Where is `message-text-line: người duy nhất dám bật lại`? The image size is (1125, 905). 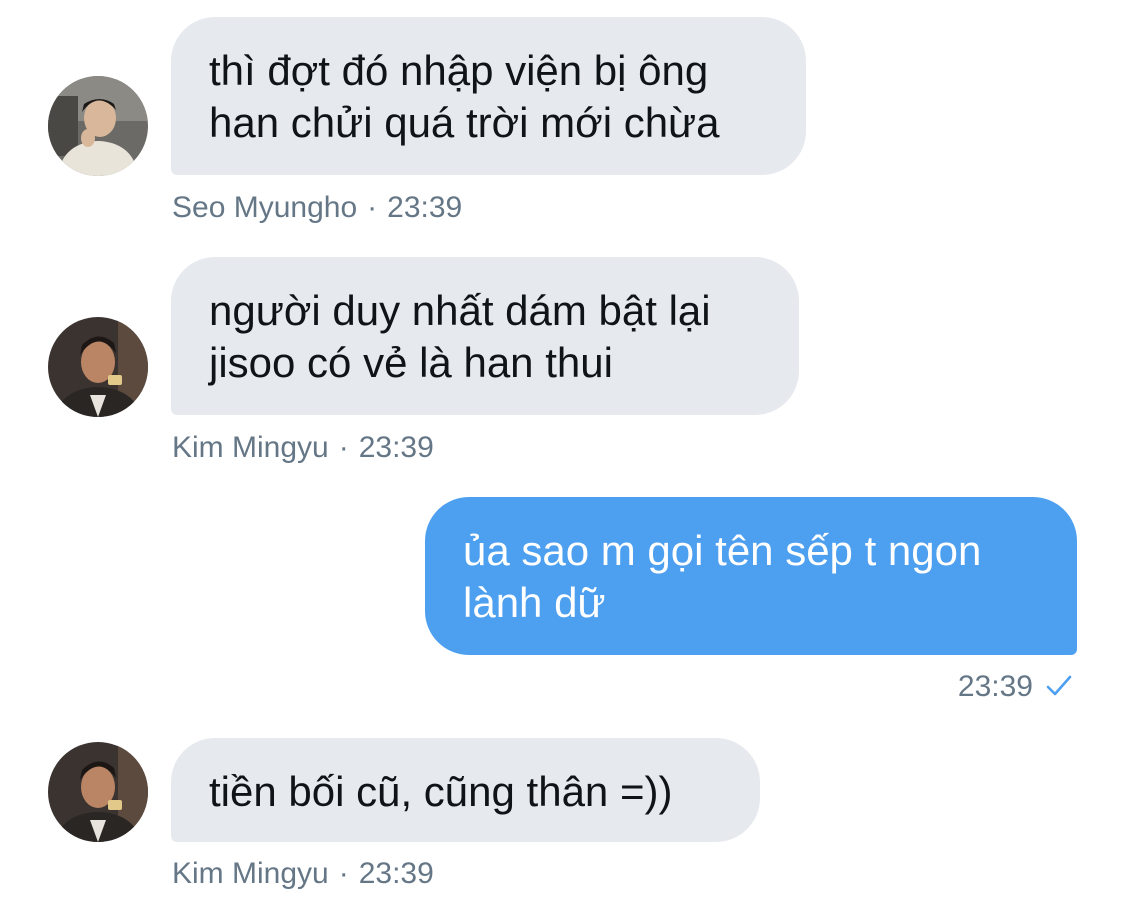
message-text-line: người duy nhất dám bật lại is located at coordinates (460, 310).